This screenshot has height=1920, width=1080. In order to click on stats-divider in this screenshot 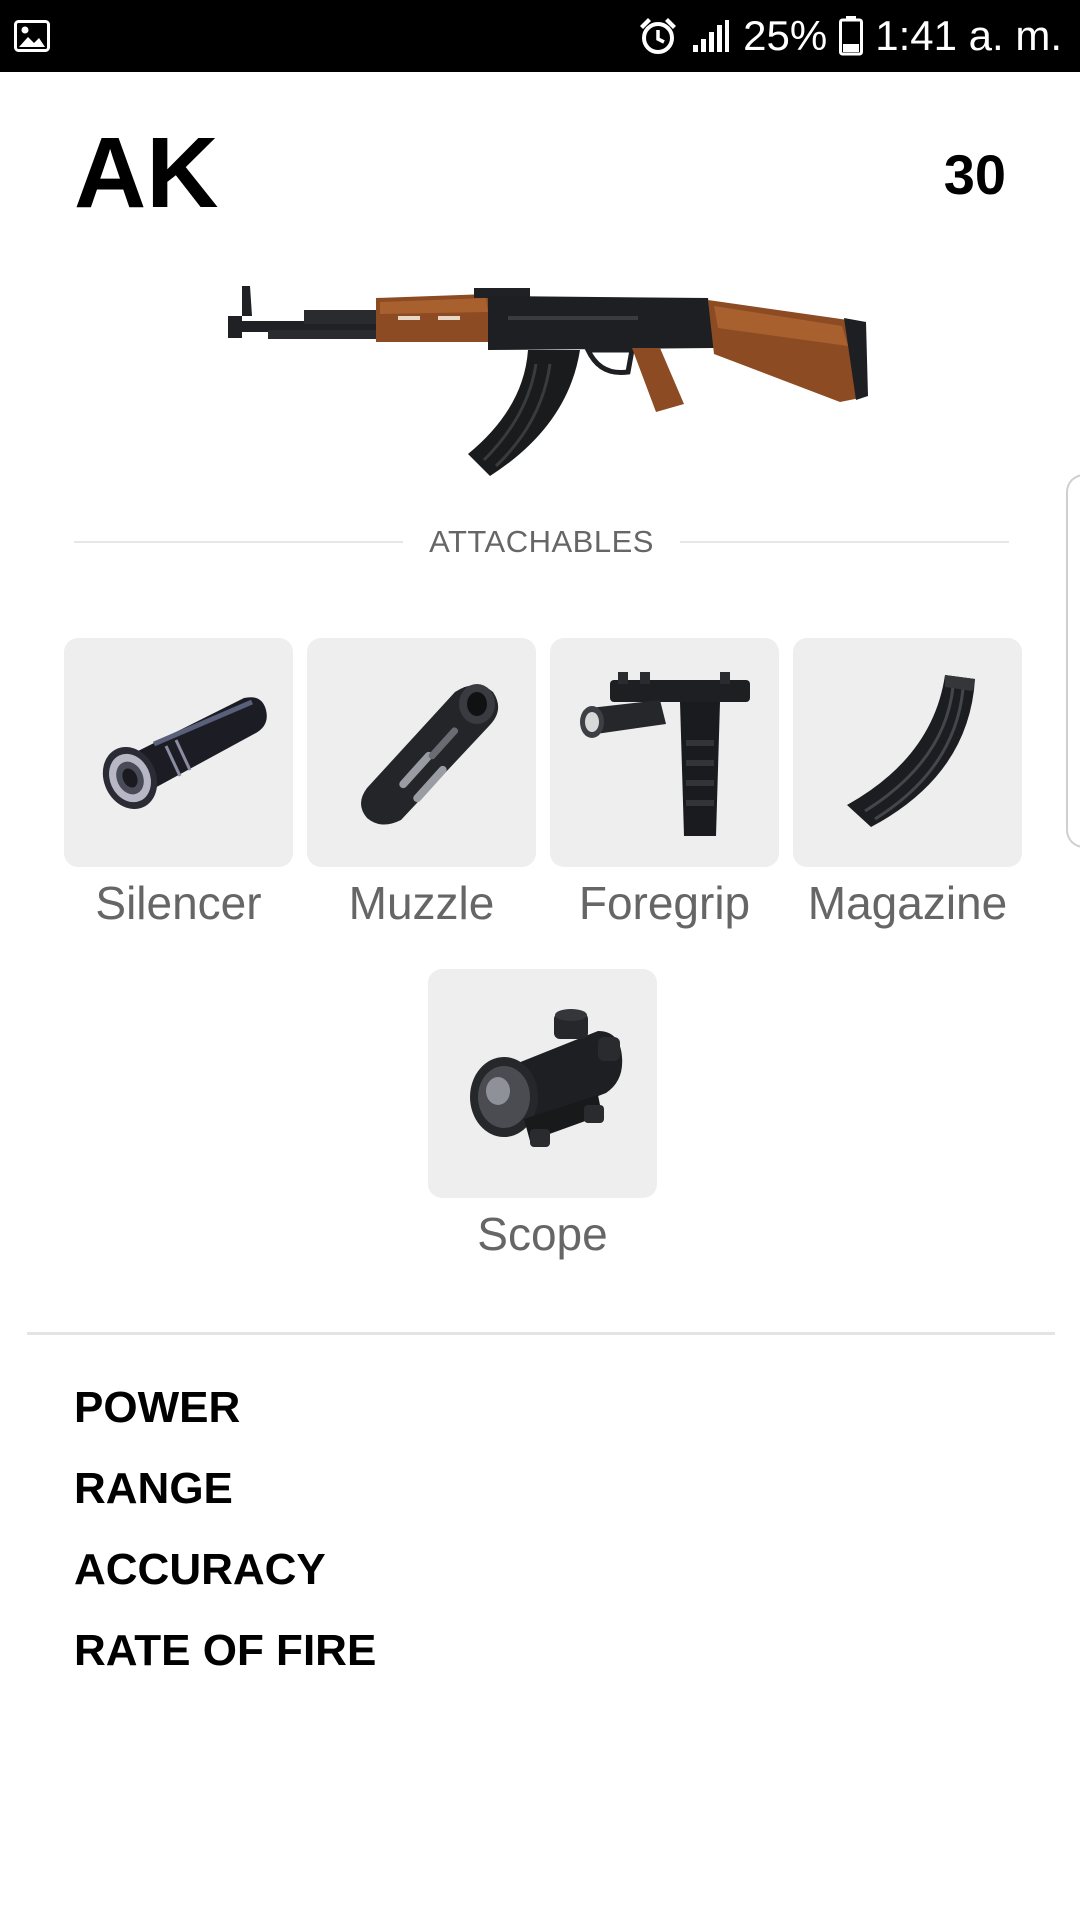, I will do `click(541, 1333)`.